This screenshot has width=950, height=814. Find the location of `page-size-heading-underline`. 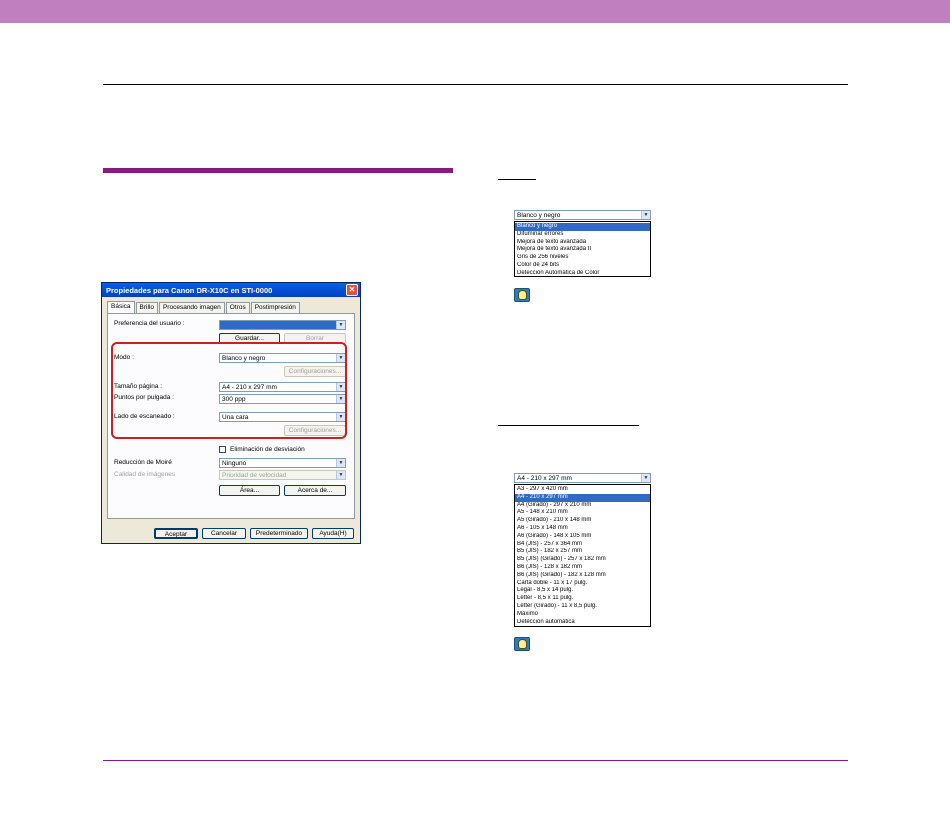

page-size-heading-underline is located at coordinates (568, 425).